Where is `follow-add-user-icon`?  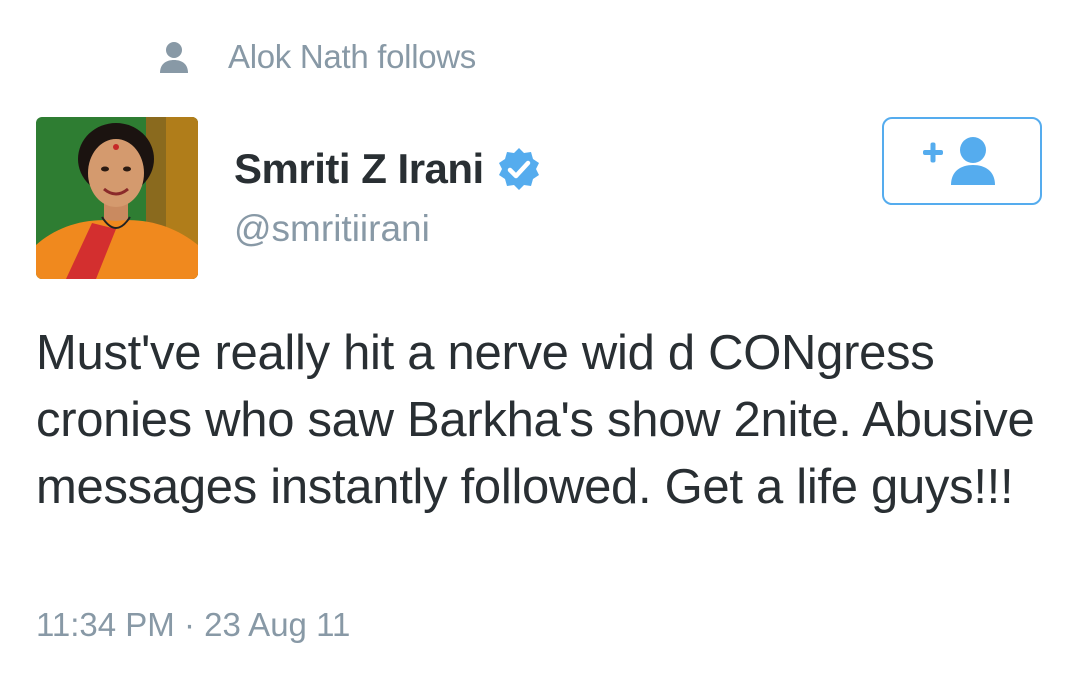
follow-add-user-icon is located at coordinates (959, 161).